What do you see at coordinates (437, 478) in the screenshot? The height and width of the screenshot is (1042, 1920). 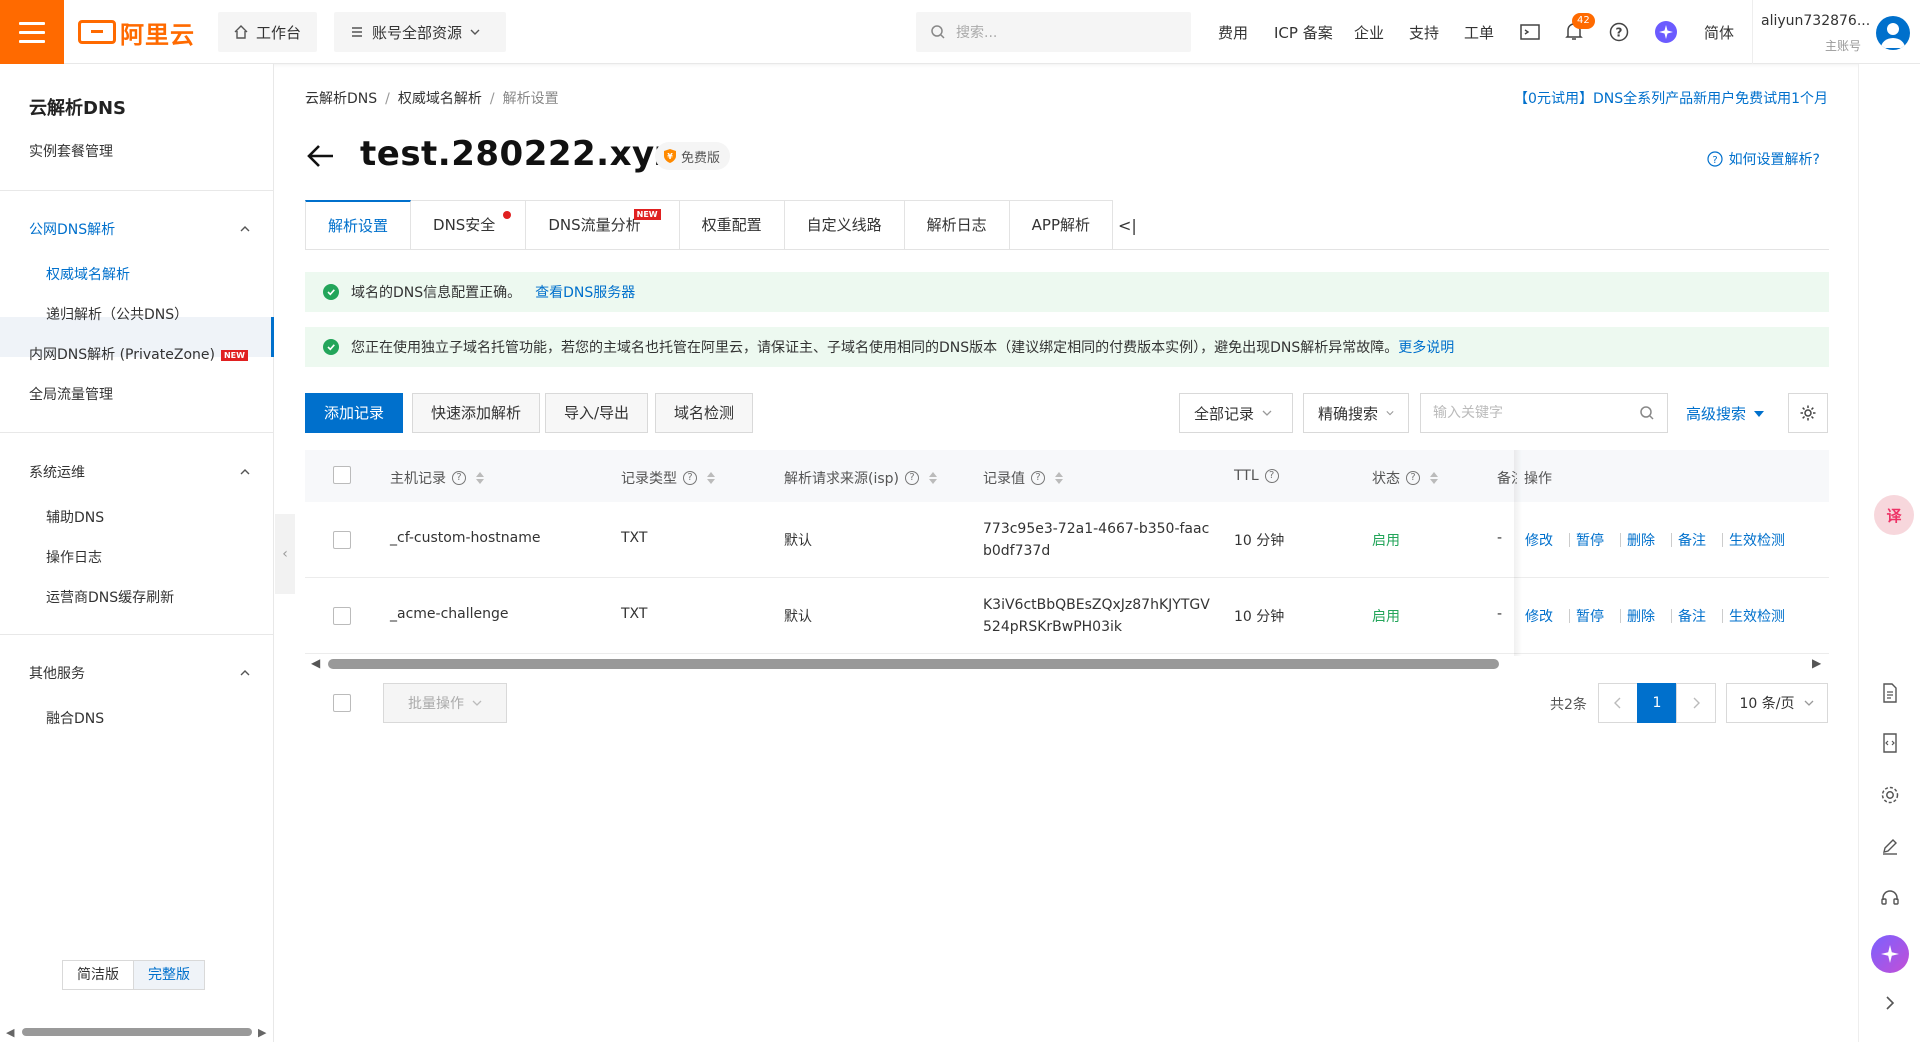 I see `col-host: 主机记录?` at bounding box center [437, 478].